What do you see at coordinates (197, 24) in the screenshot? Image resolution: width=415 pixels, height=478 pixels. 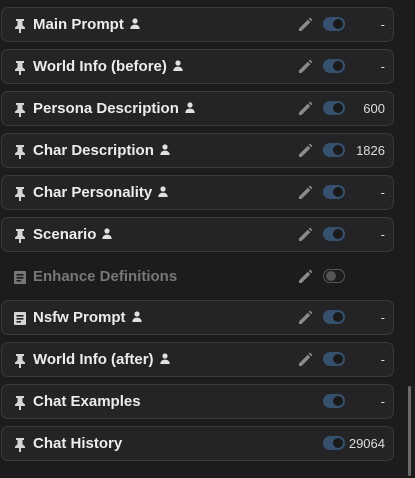 I see `prompt-row: Main Prompt -` at bounding box center [197, 24].